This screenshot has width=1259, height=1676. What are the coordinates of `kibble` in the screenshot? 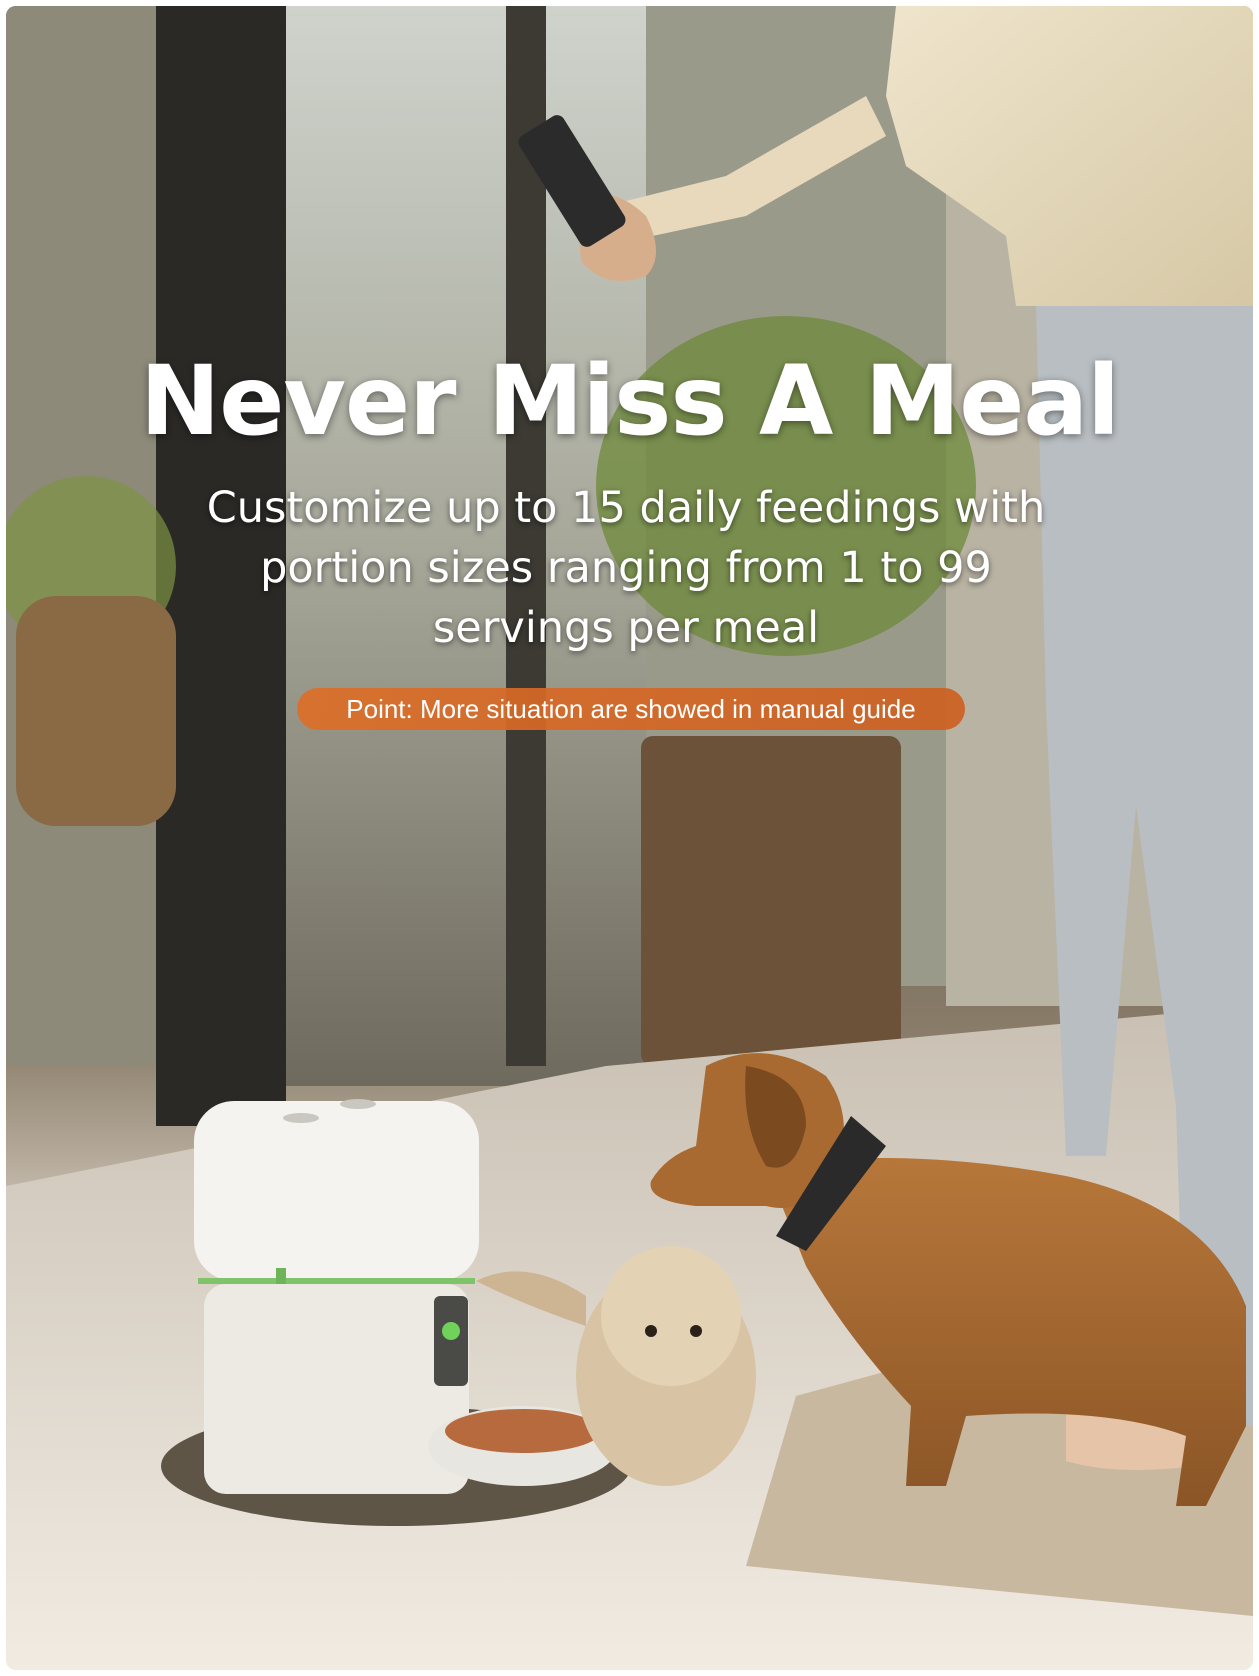 It's located at (523, 1431).